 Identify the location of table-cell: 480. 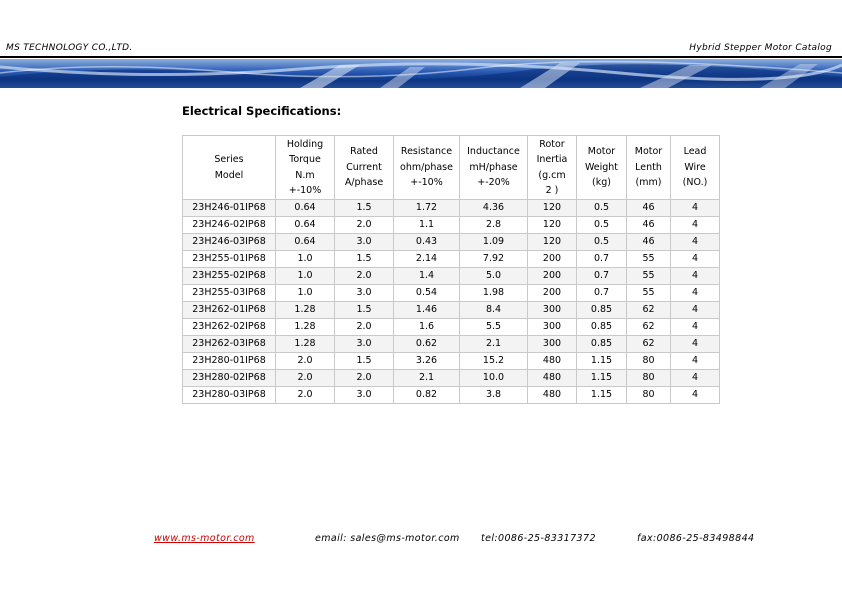
(552, 361).